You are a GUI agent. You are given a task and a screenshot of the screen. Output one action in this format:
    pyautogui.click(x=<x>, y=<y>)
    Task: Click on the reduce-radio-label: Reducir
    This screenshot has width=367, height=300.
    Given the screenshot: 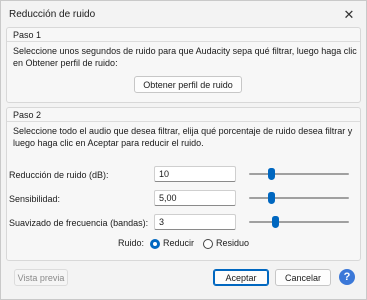 What is the action you would take?
    pyautogui.click(x=178, y=243)
    